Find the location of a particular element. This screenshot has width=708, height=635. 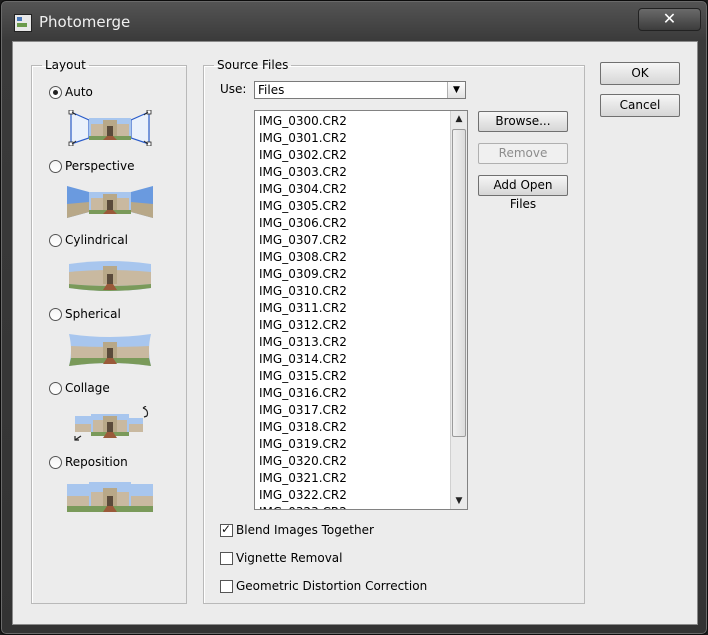

use-label: Use: is located at coordinates (233, 89).